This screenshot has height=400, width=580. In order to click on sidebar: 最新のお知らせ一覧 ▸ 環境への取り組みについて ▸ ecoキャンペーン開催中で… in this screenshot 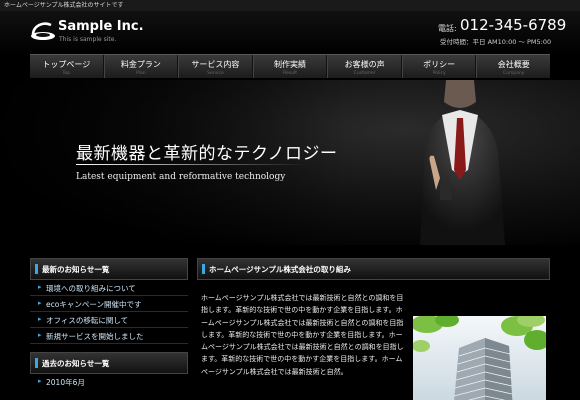, I will do `click(109, 324)`.